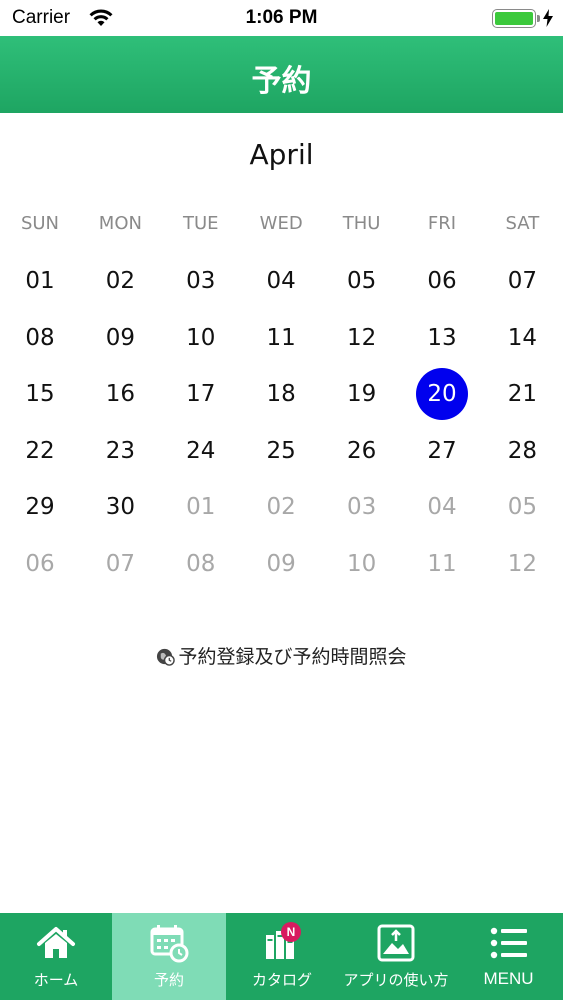 Image resolution: width=563 pixels, height=1000 pixels. Describe the element at coordinates (442, 451) in the screenshot. I see `calendar-day: 27` at that location.